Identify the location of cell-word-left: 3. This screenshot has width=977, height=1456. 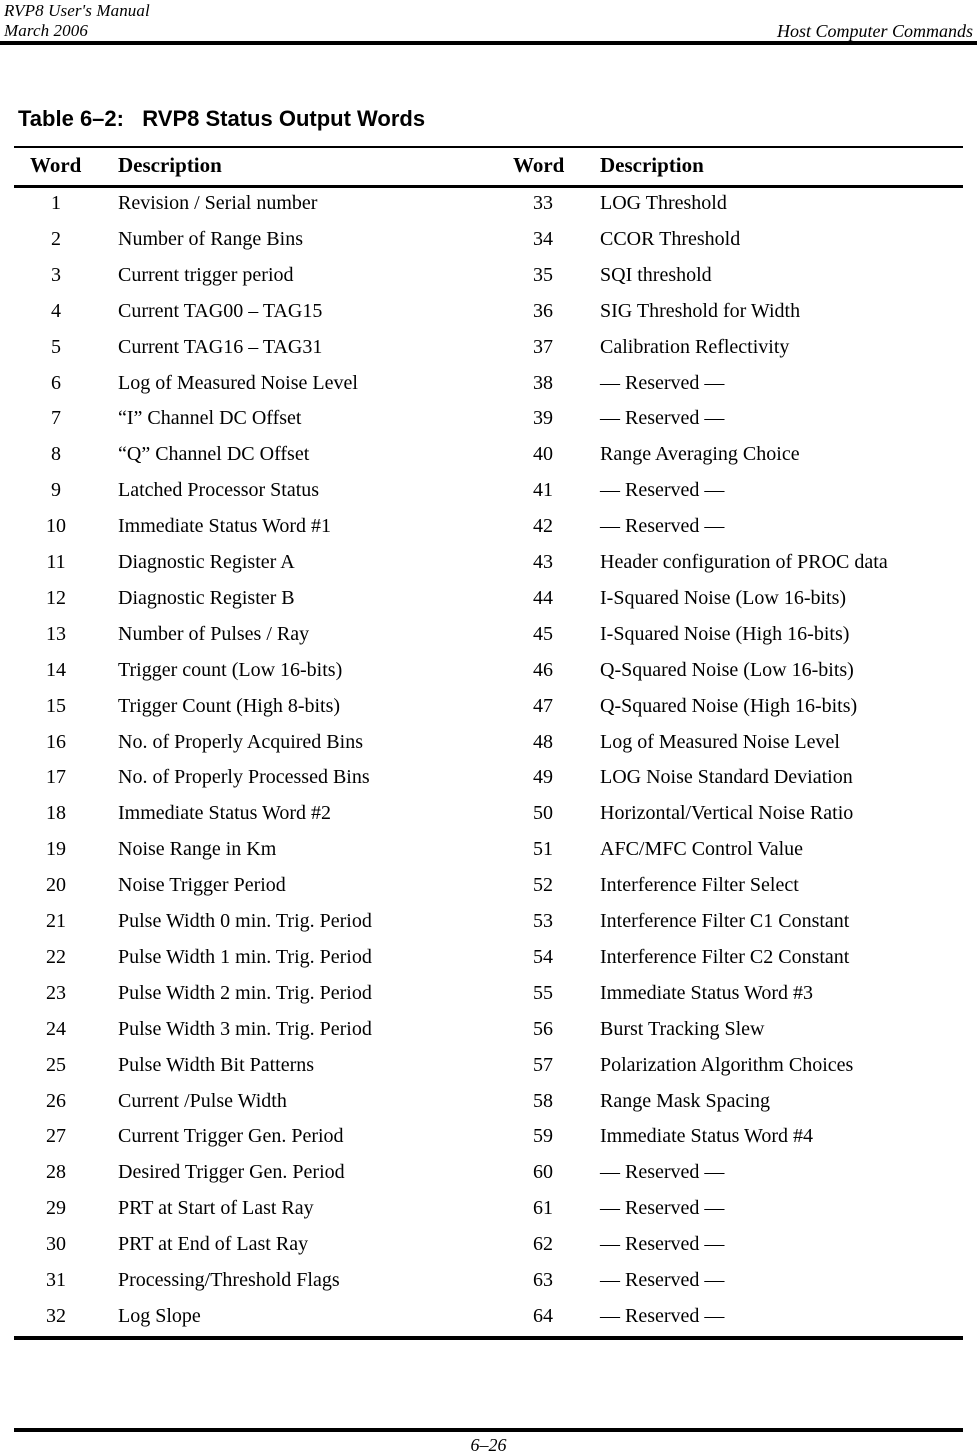
(56, 274).